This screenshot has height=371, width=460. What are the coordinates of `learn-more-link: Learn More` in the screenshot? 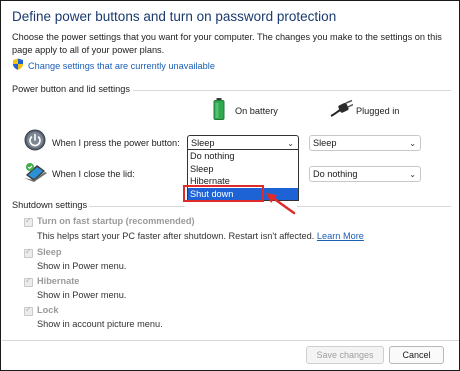 It's located at (340, 236).